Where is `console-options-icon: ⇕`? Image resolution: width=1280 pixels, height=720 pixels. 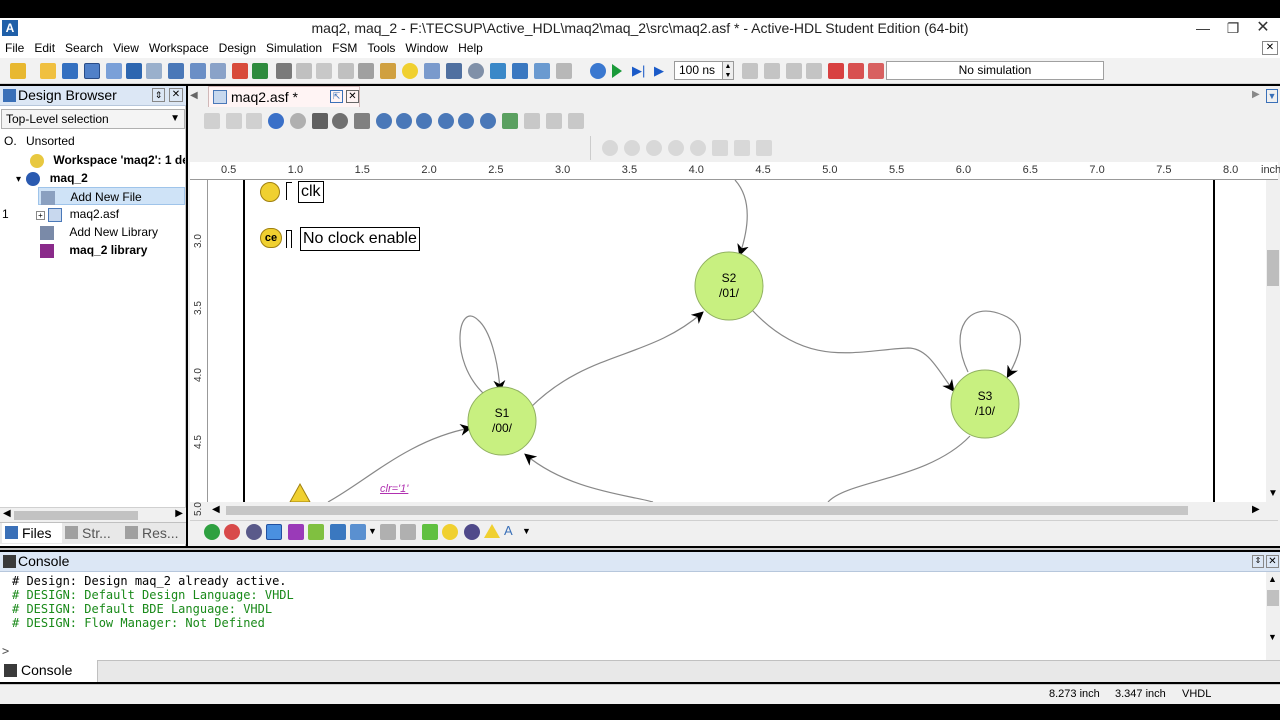 console-options-icon: ⇕ is located at coordinates (1258, 561).